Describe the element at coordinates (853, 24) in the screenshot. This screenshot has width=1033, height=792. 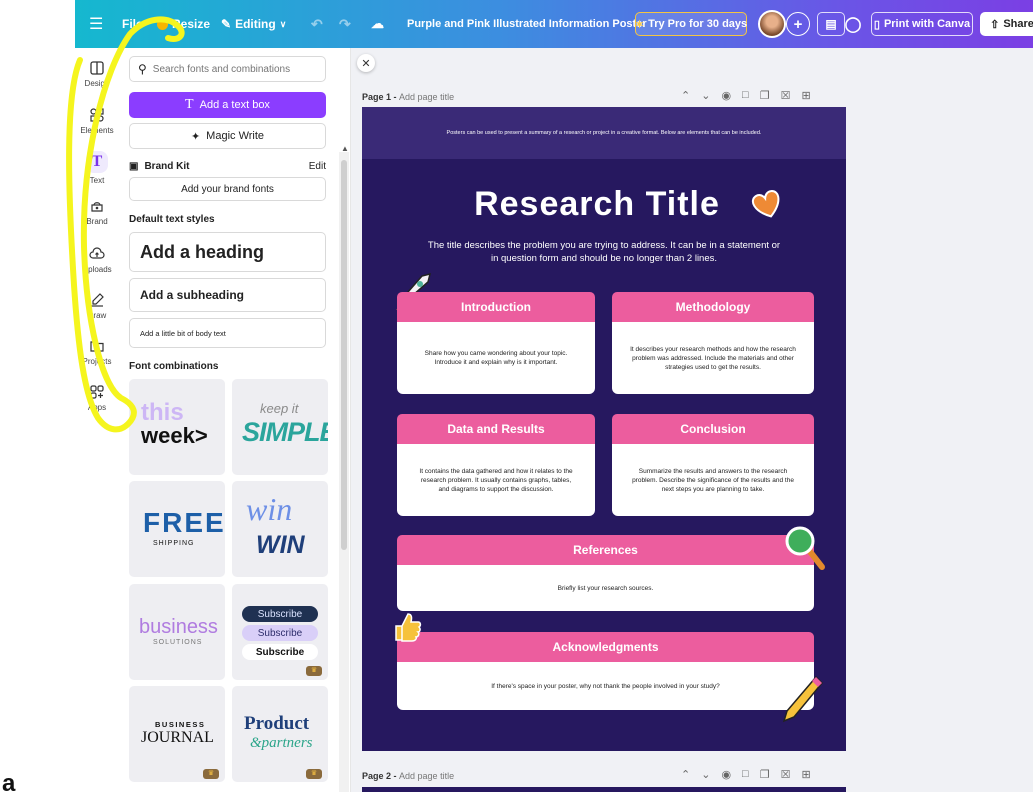
I see `comment-icon: ◯` at that location.